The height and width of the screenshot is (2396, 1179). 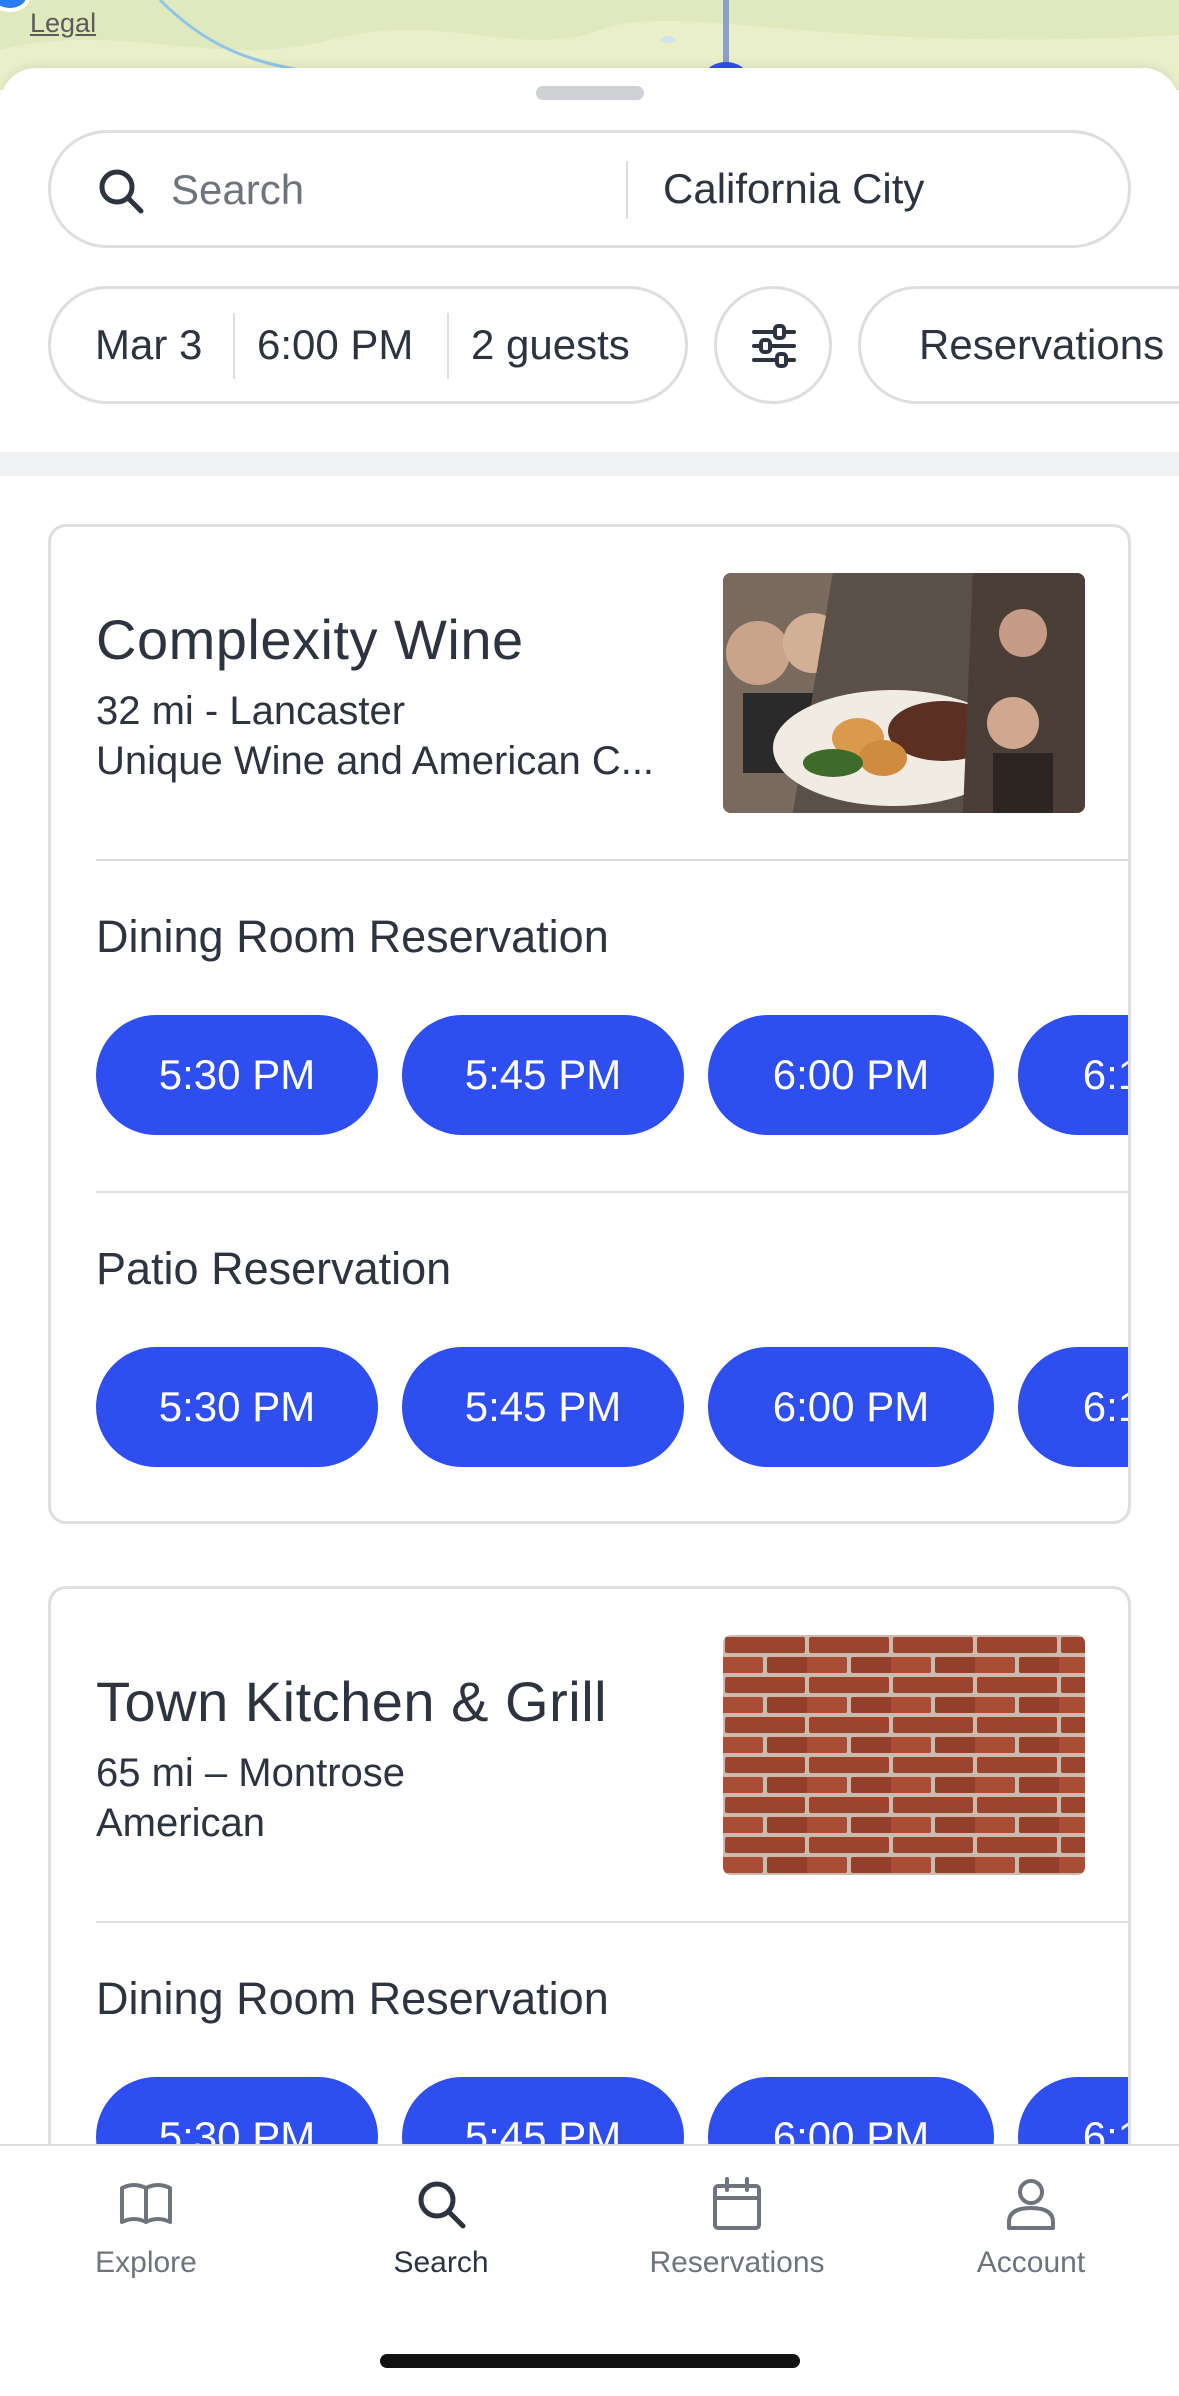 I want to click on sliders-icon, so click(x=774, y=346).